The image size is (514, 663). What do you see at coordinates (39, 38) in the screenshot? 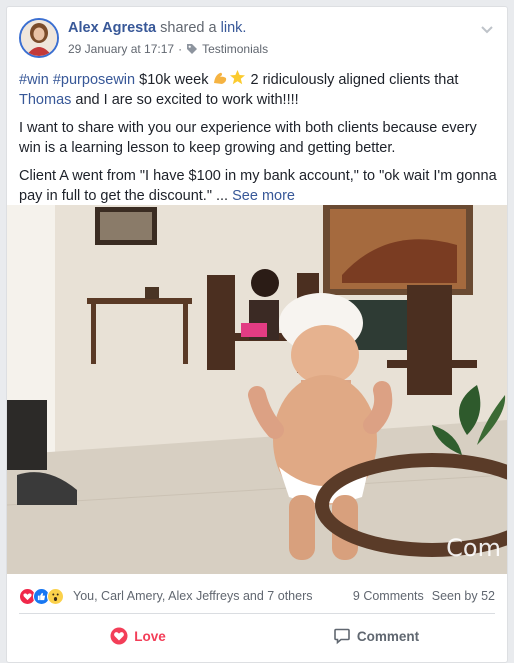
I see `author-avatar` at bounding box center [39, 38].